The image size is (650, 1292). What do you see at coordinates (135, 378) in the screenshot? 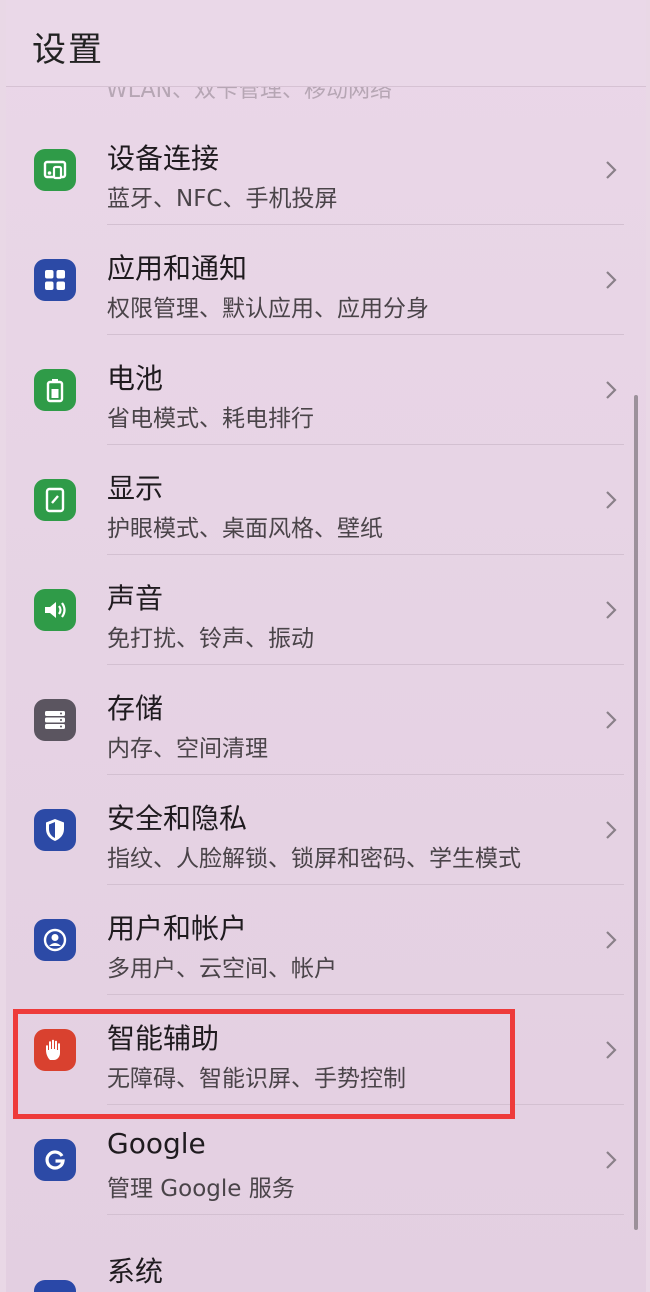
I see `item-title: 电池` at bounding box center [135, 378].